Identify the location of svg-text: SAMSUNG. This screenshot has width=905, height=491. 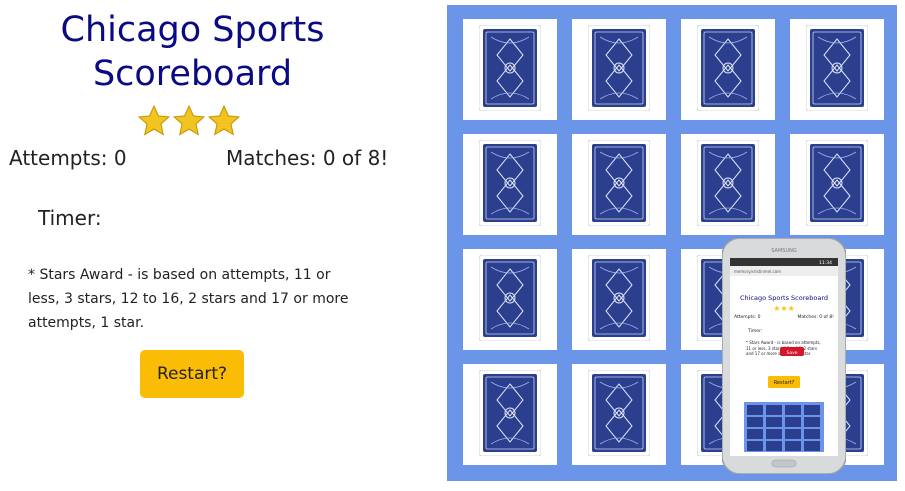
(784, 251).